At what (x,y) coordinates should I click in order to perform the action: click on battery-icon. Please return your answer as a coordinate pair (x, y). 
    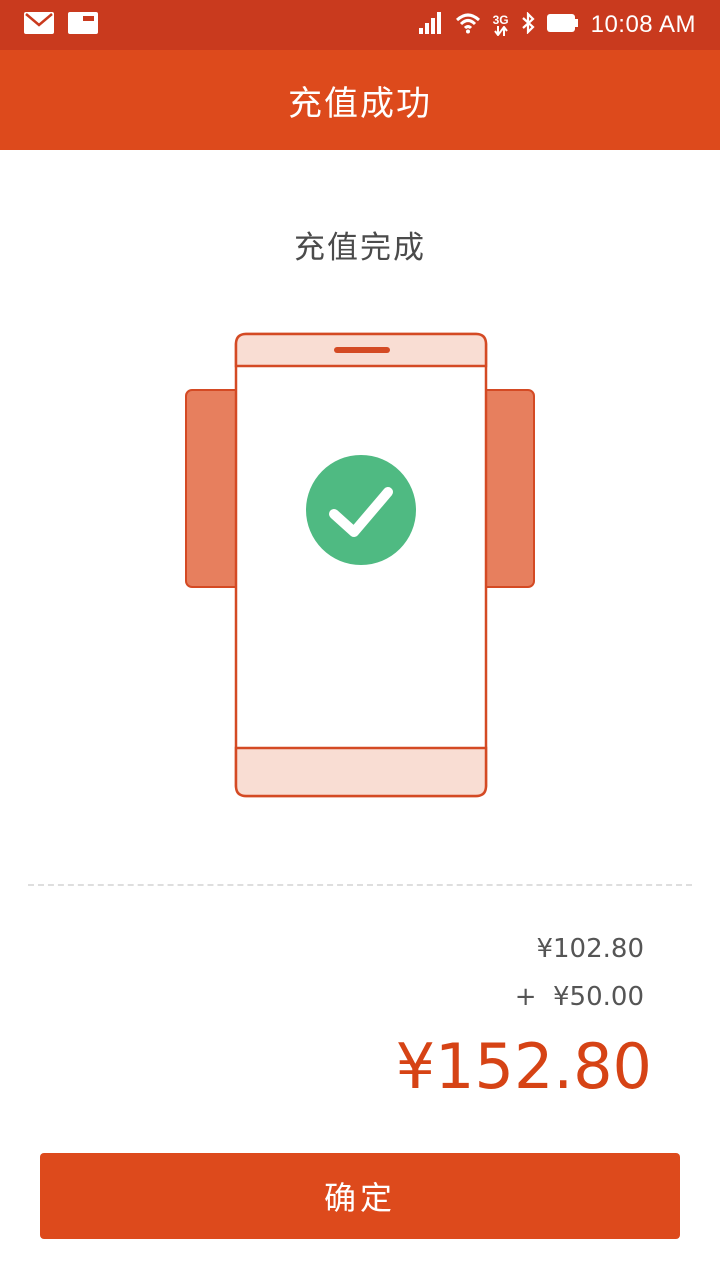
    Looking at the image, I should click on (562, 25).